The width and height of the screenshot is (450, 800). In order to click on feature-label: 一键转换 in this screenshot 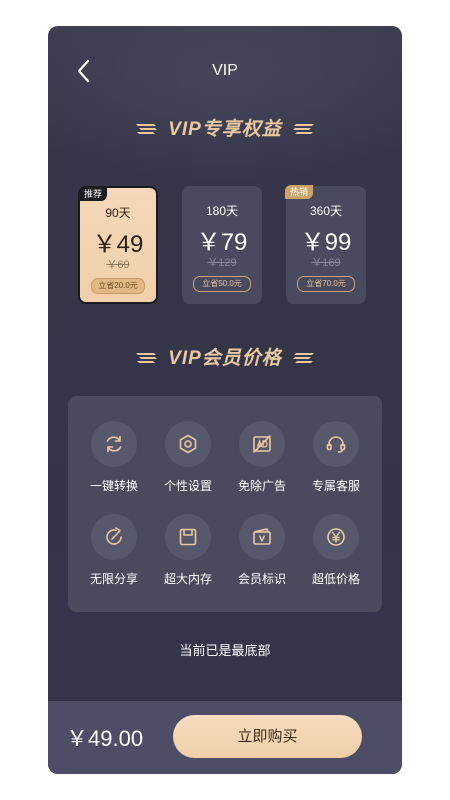, I will do `click(113, 486)`.